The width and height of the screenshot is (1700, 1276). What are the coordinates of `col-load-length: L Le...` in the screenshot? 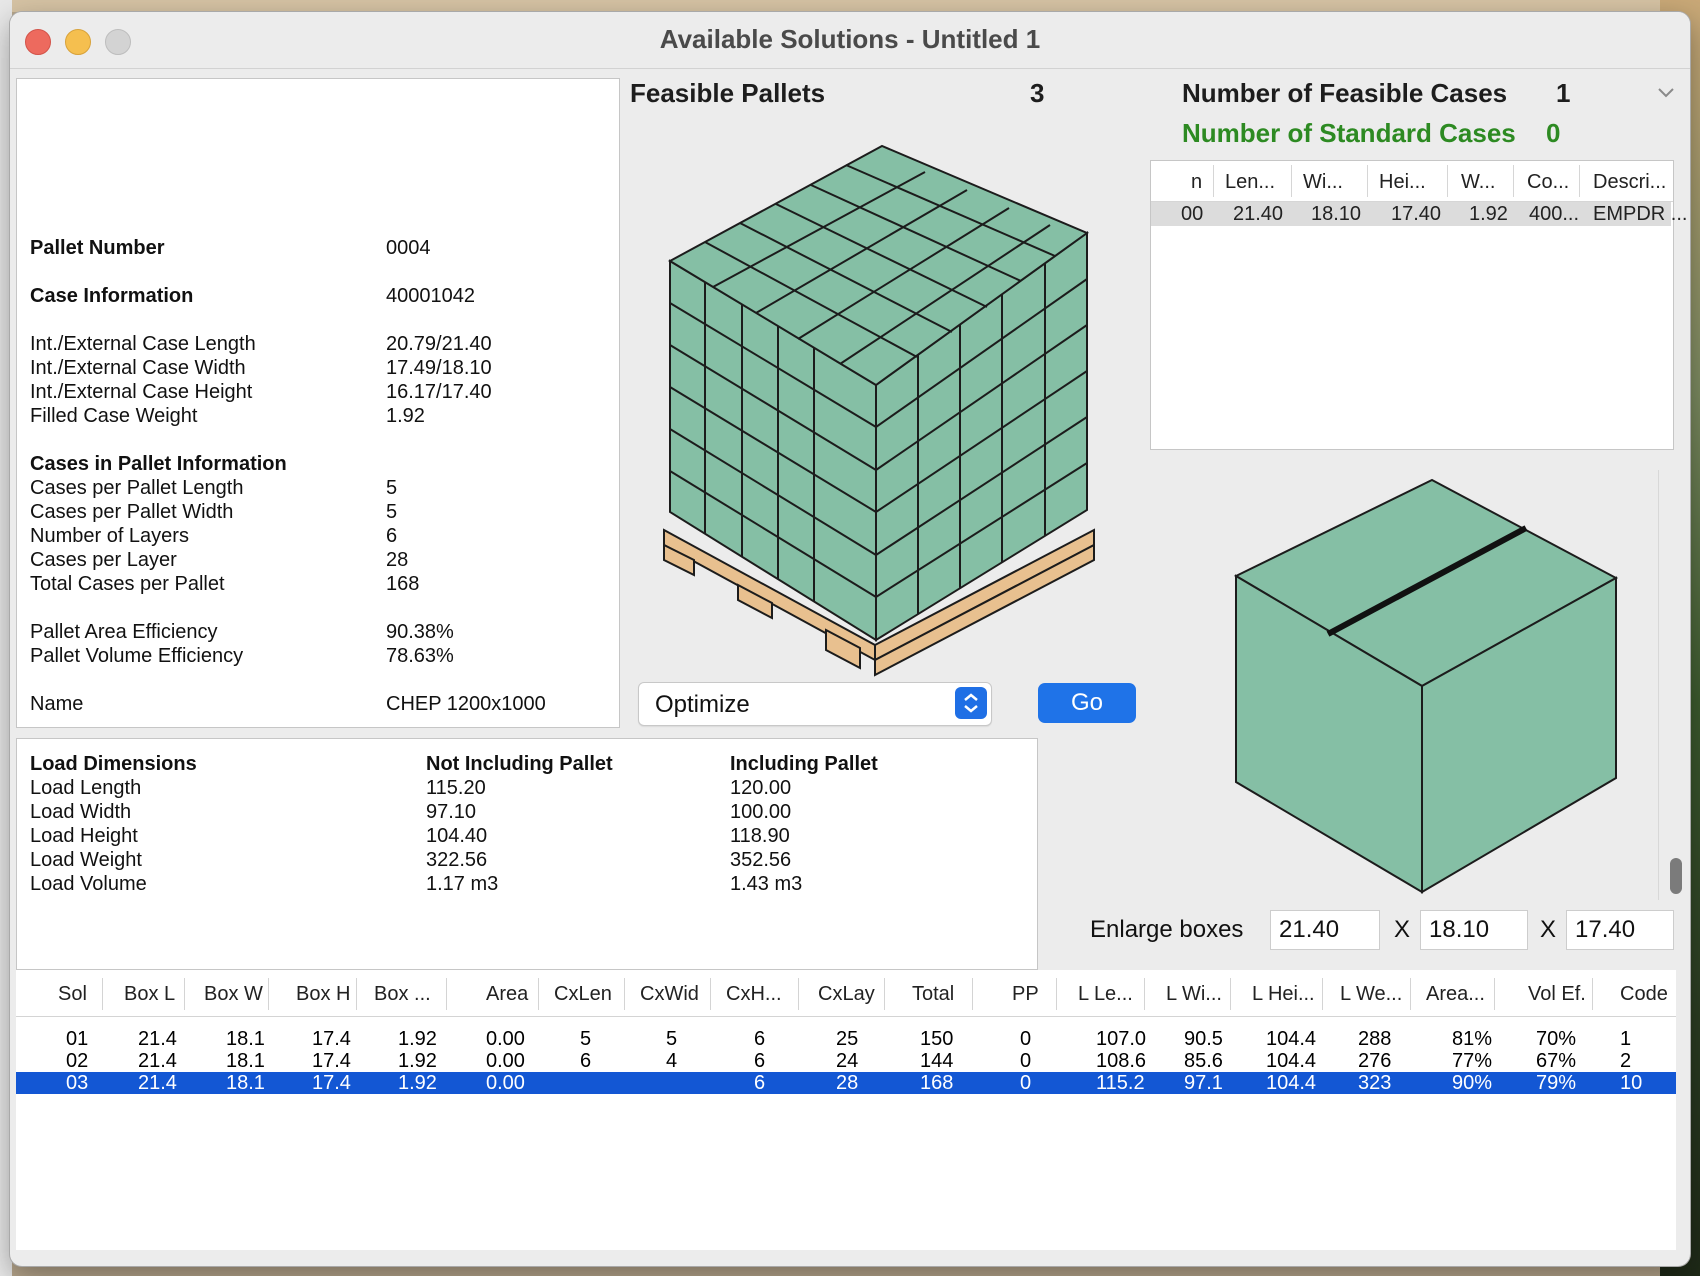 It's located at (1105, 994).